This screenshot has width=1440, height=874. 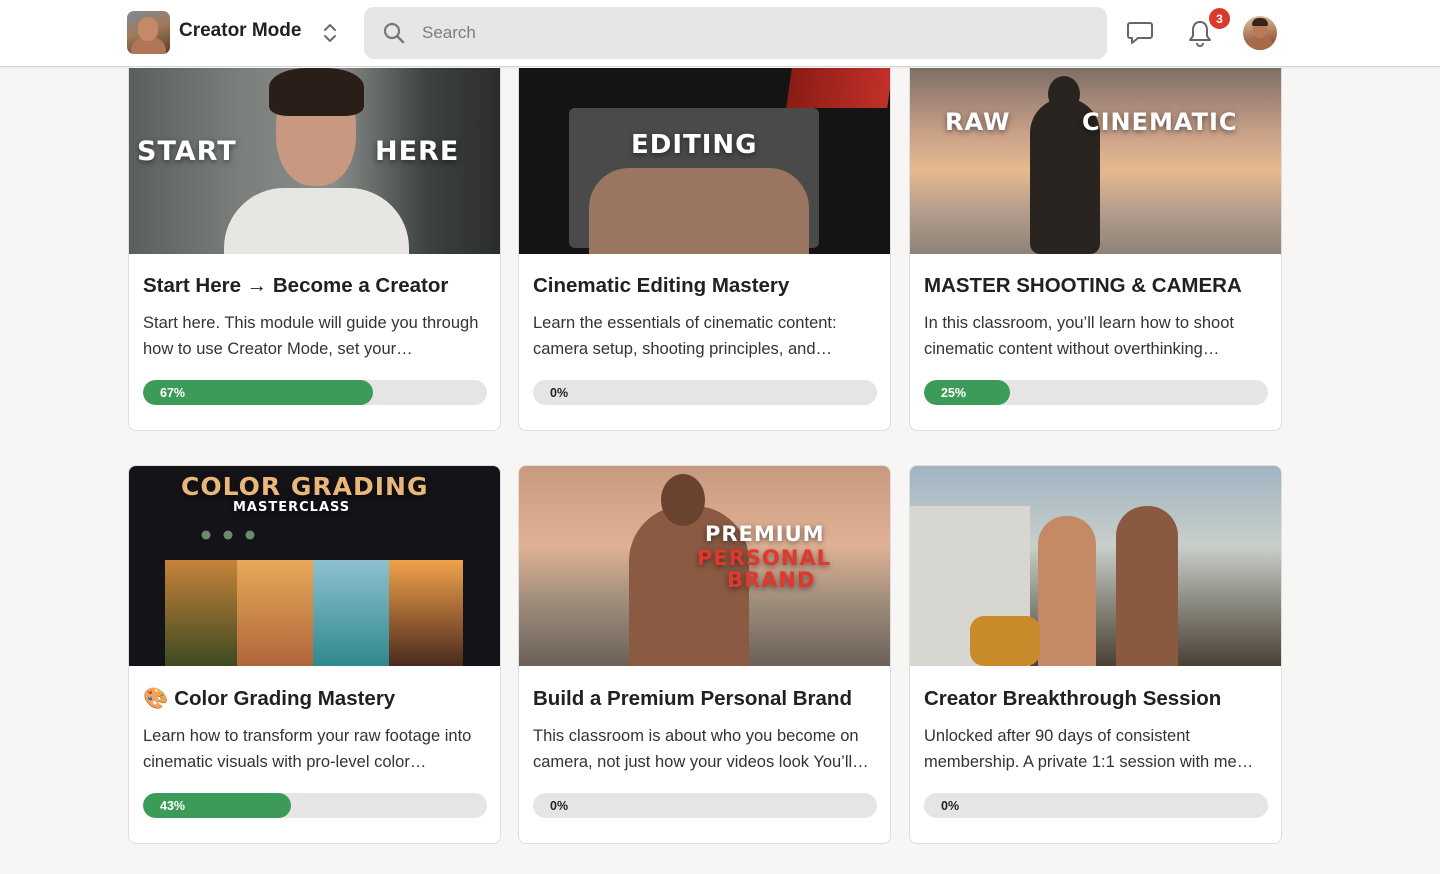 What do you see at coordinates (228, 535) in the screenshot?
I see `thumb-color-wheels` at bounding box center [228, 535].